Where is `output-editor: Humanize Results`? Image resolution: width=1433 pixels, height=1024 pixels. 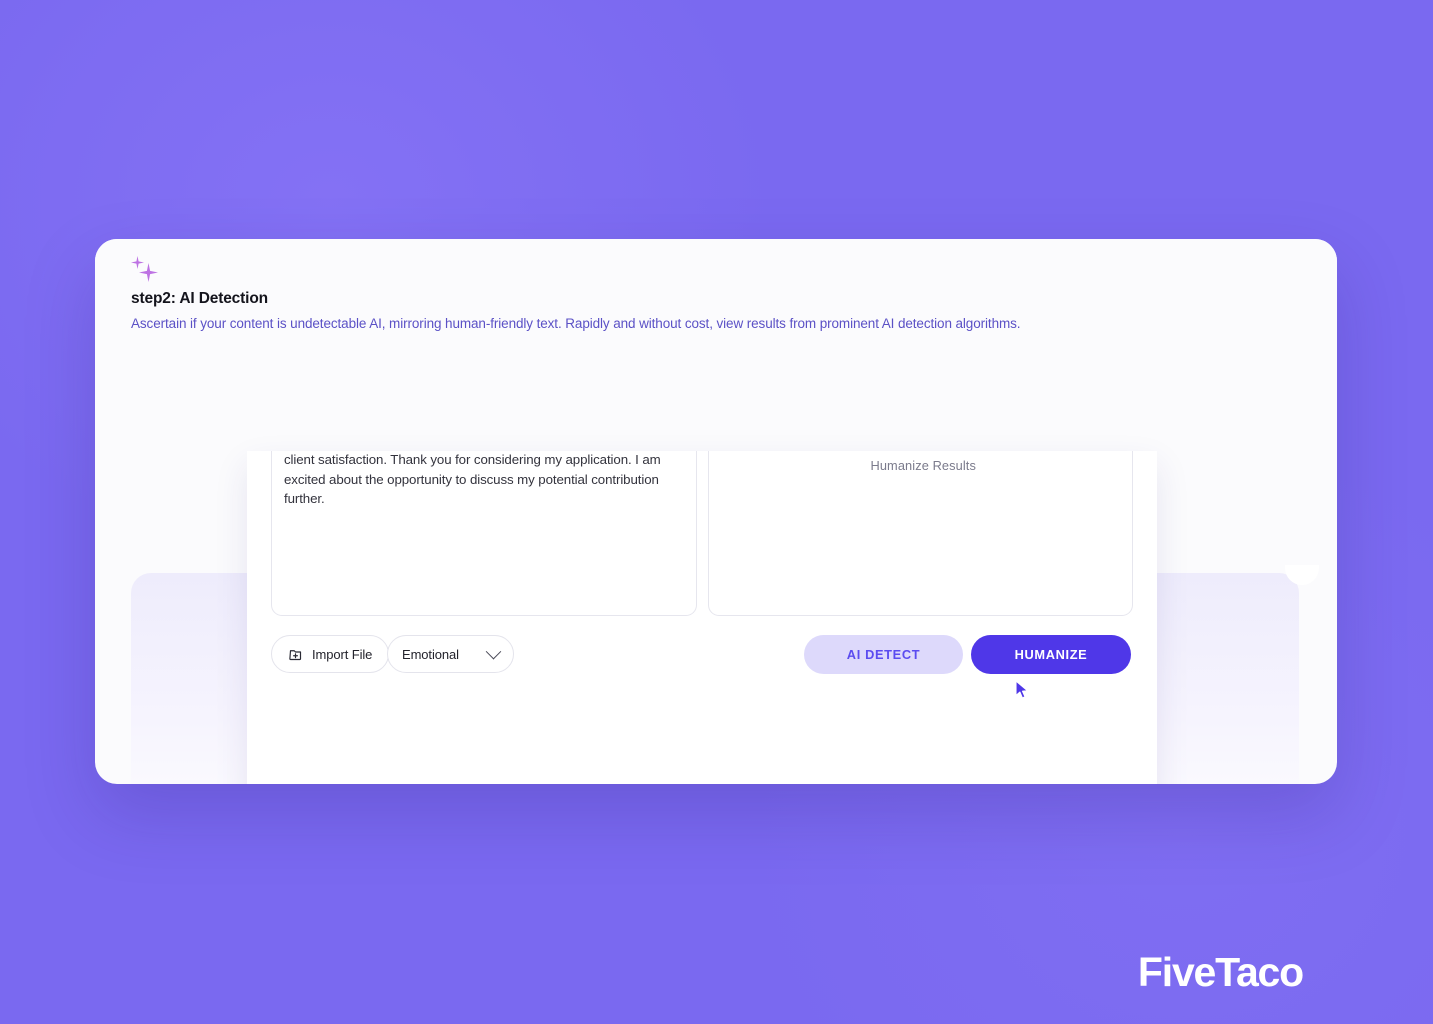 output-editor: Humanize Results is located at coordinates (920, 533).